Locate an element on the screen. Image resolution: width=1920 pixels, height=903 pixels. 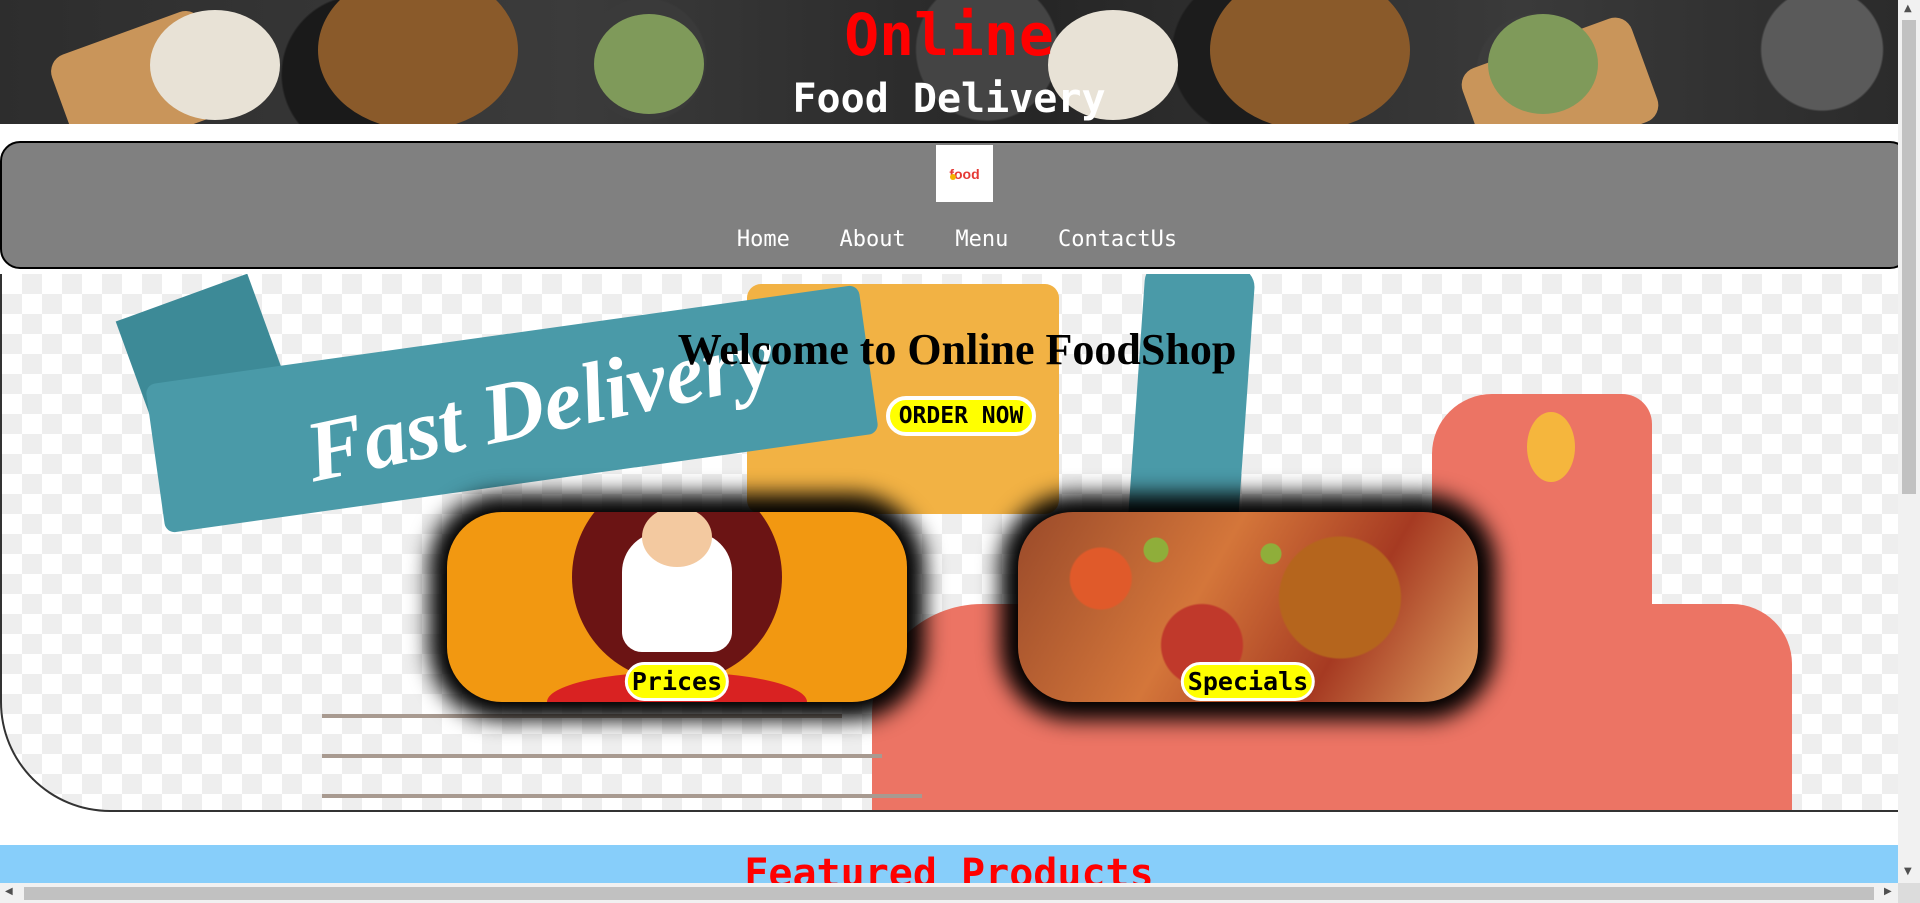
scooter-lamp-image is located at coordinates (1551, 447).